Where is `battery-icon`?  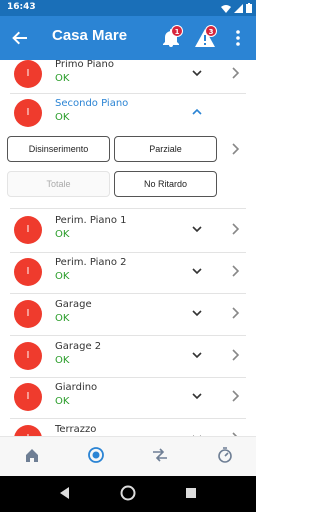 battery-icon is located at coordinates (249, 8).